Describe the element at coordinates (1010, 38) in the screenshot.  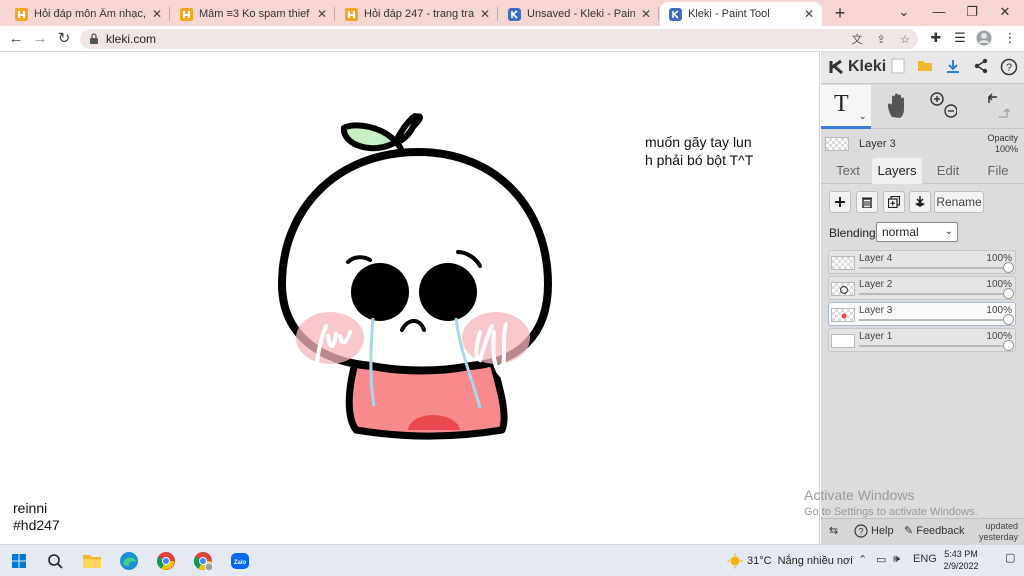
I see `browser-menu-icon: ⋮` at that location.